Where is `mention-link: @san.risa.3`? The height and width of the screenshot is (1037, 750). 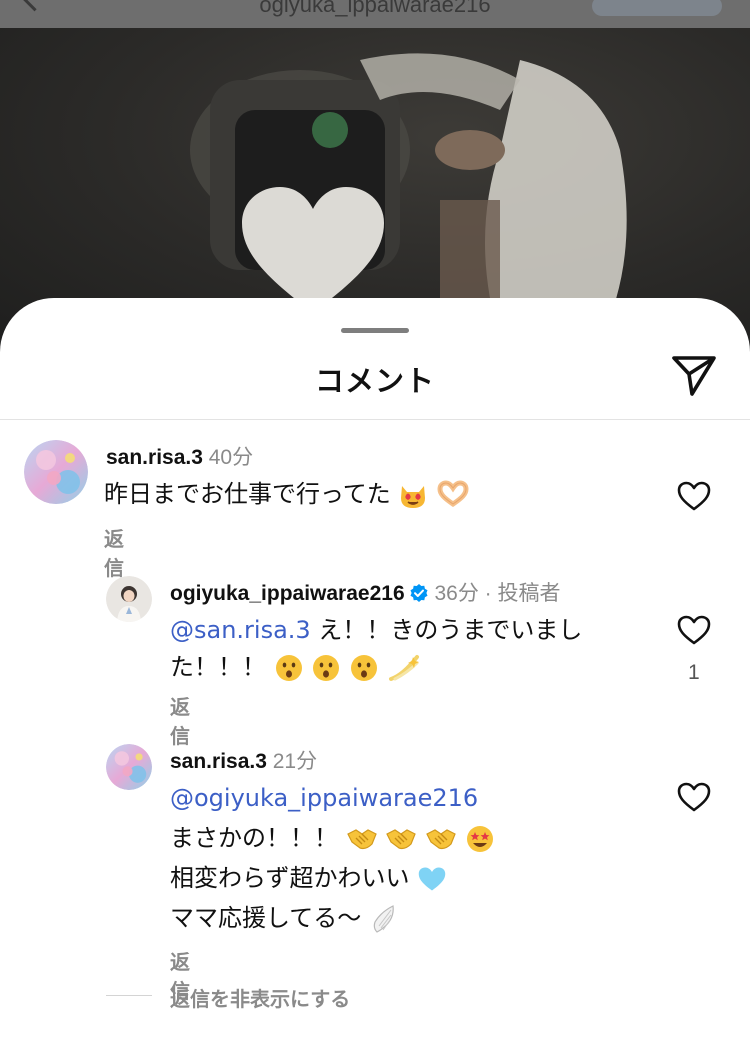
mention-link: @san.risa.3 is located at coordinates (240, 630).